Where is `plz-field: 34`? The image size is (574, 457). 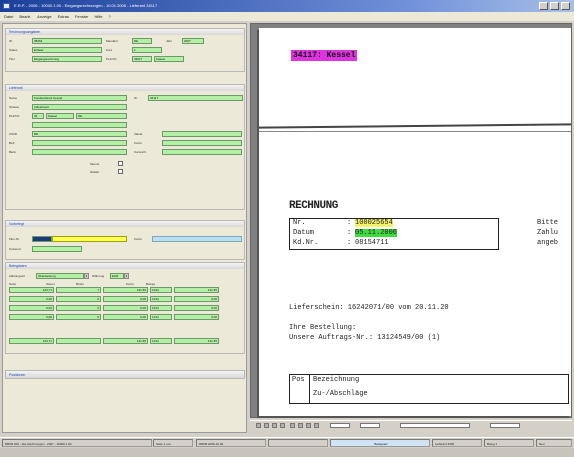
plz-field: 34 is located at coordinates (38, 116).